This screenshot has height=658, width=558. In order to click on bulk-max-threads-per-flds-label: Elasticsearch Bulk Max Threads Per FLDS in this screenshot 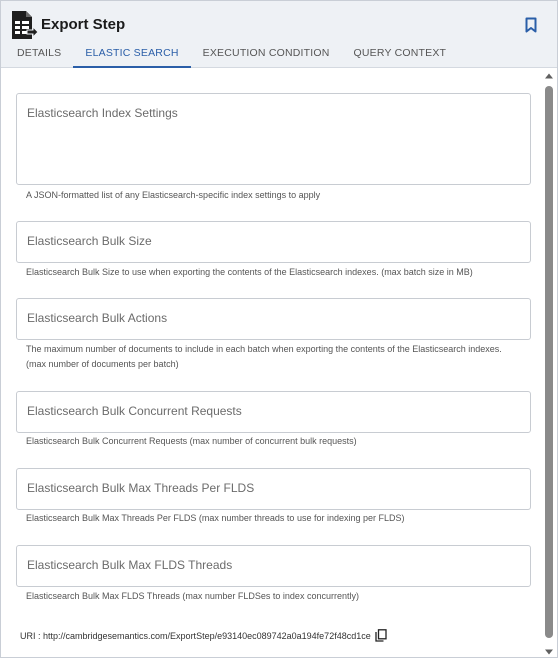, I will do `click(141, 488)`.